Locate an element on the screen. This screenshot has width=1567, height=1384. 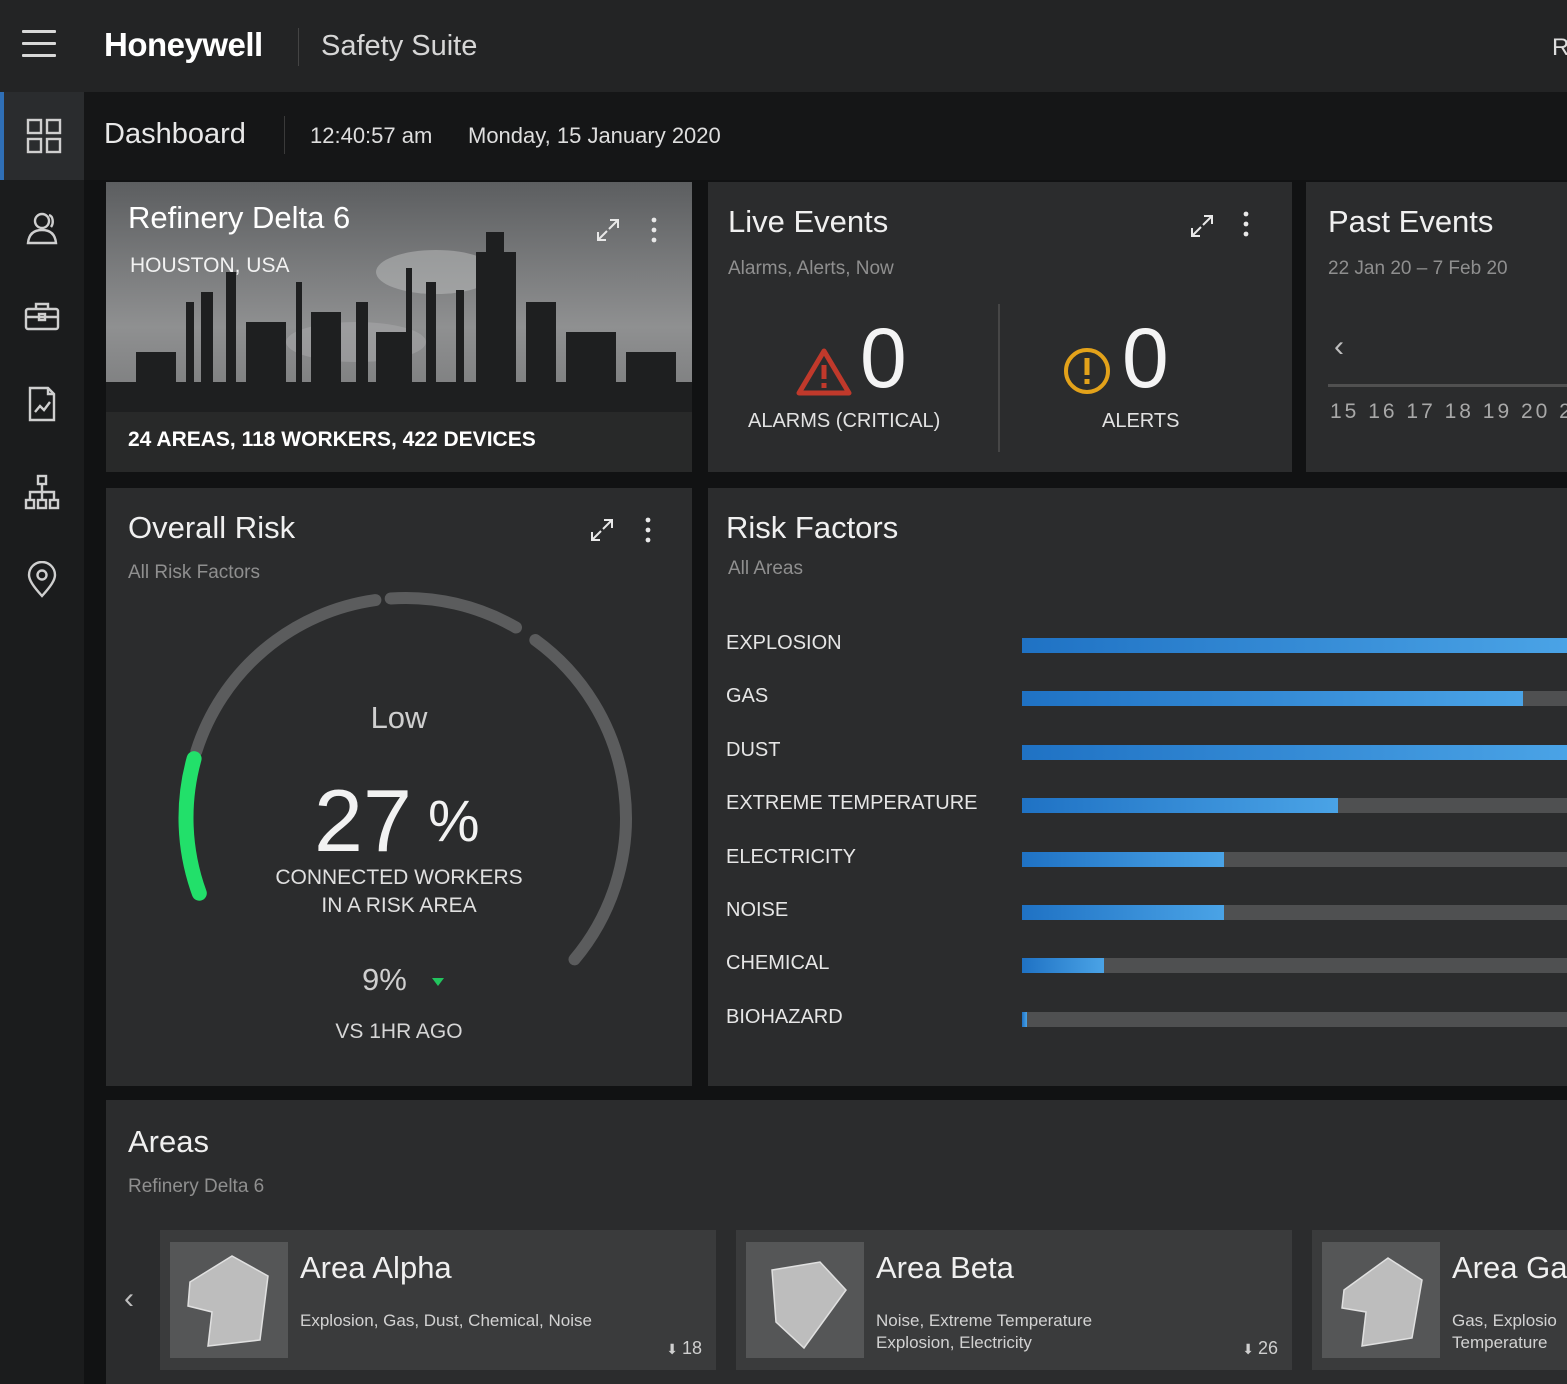
brand-logo: Honeywell is located at coordinates (183, 44).